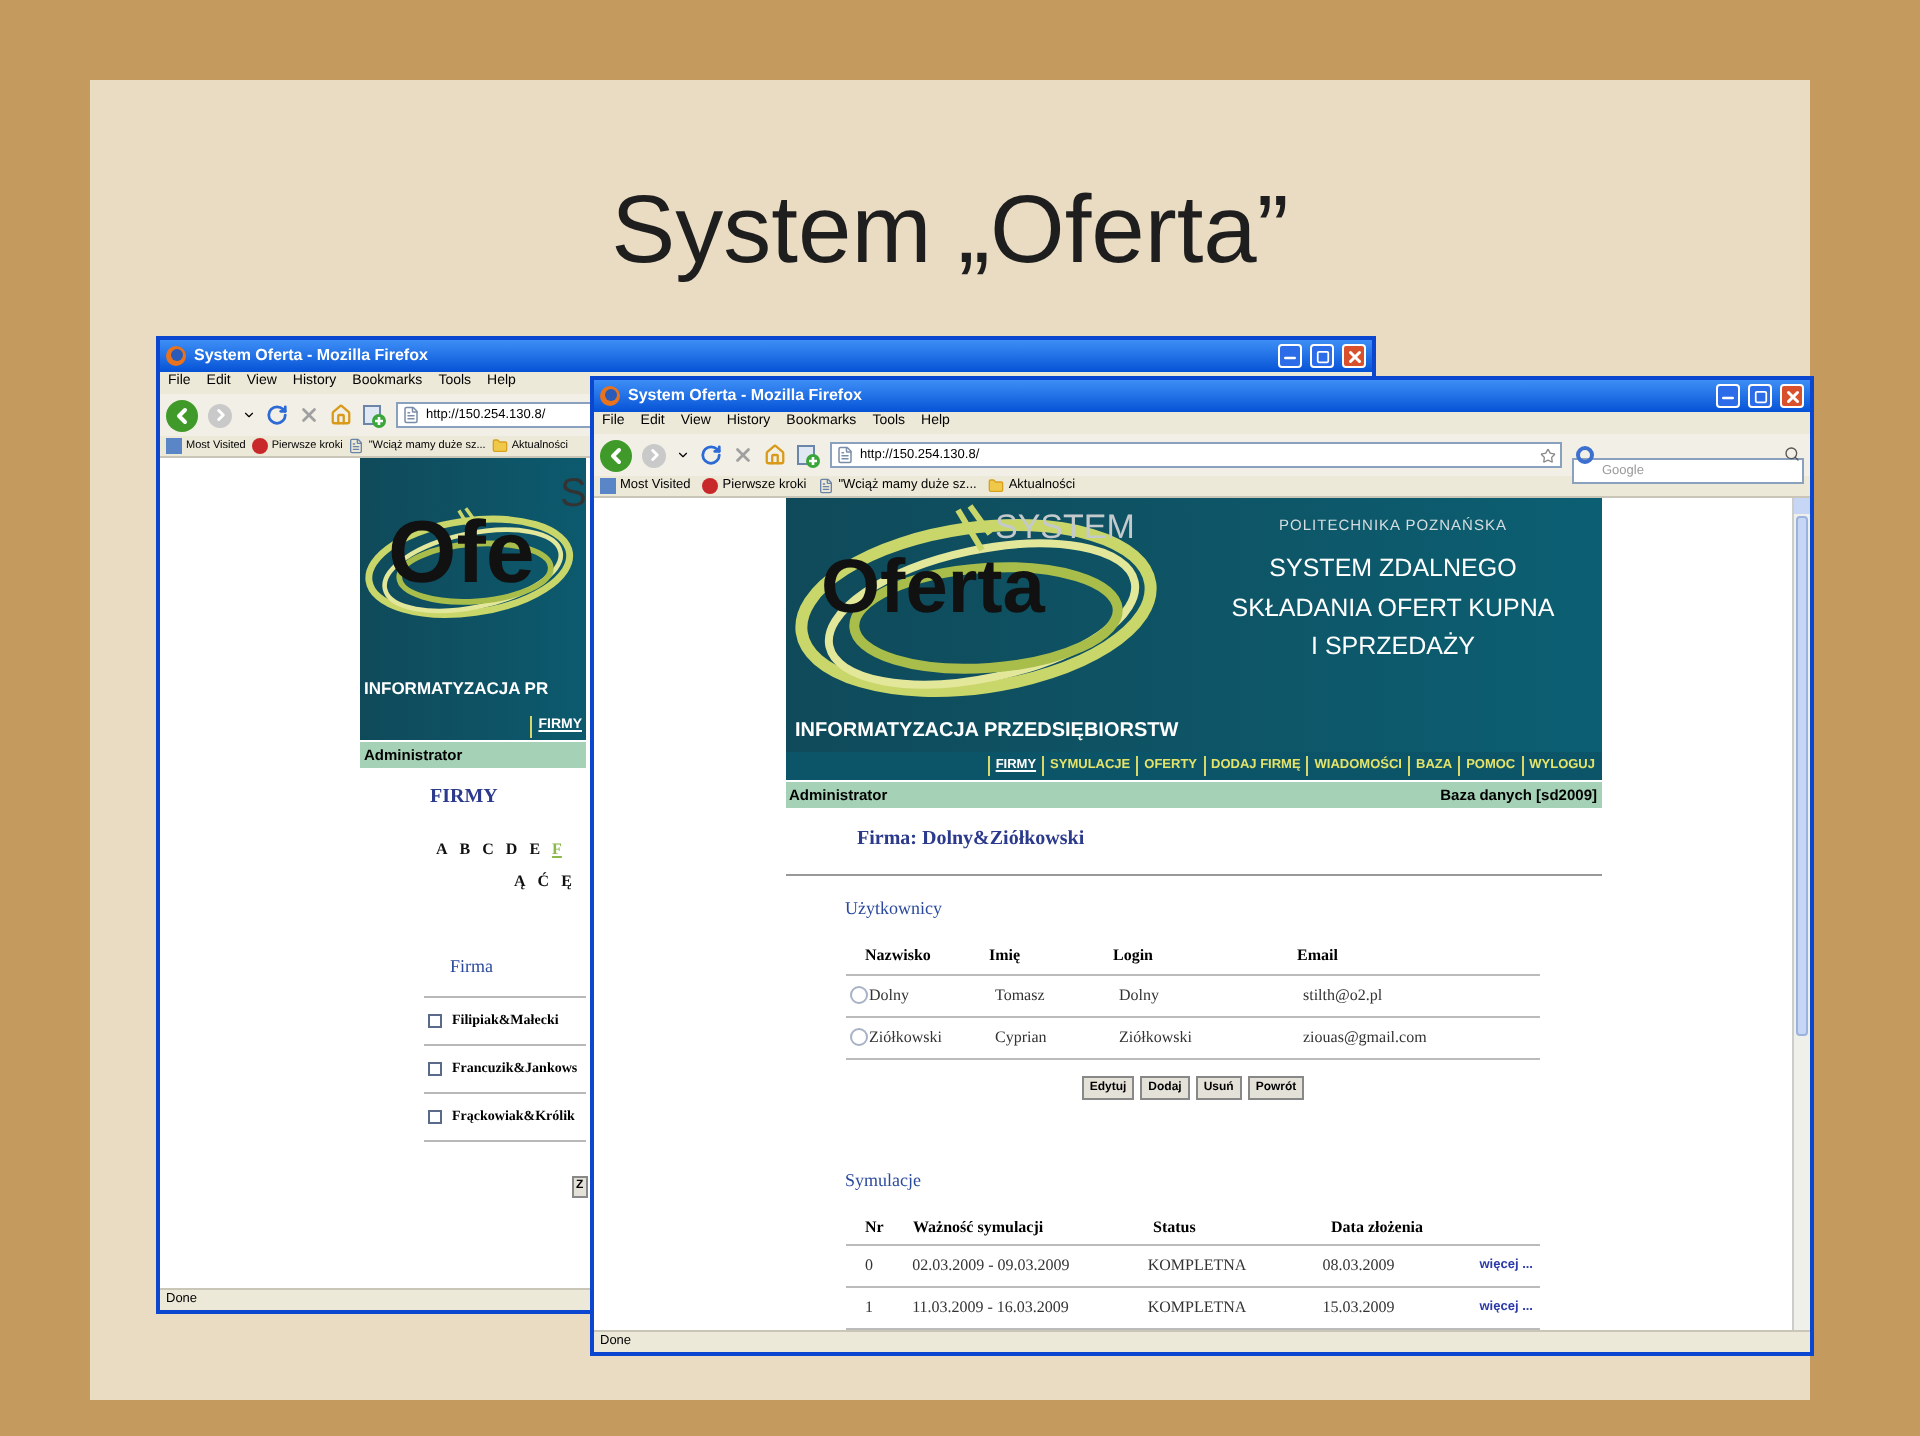  Describe the element at coordinates (1548, 455) in the screenshot. I see `star-icon` at that location.